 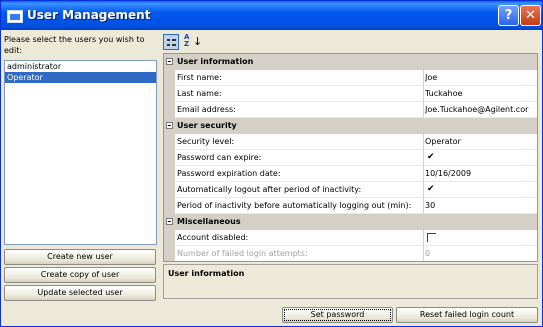 What do you see at coordinates (300, 158) in the screenshot?
I see `property-label: Password can expire:` at bounding box center [300, 158].